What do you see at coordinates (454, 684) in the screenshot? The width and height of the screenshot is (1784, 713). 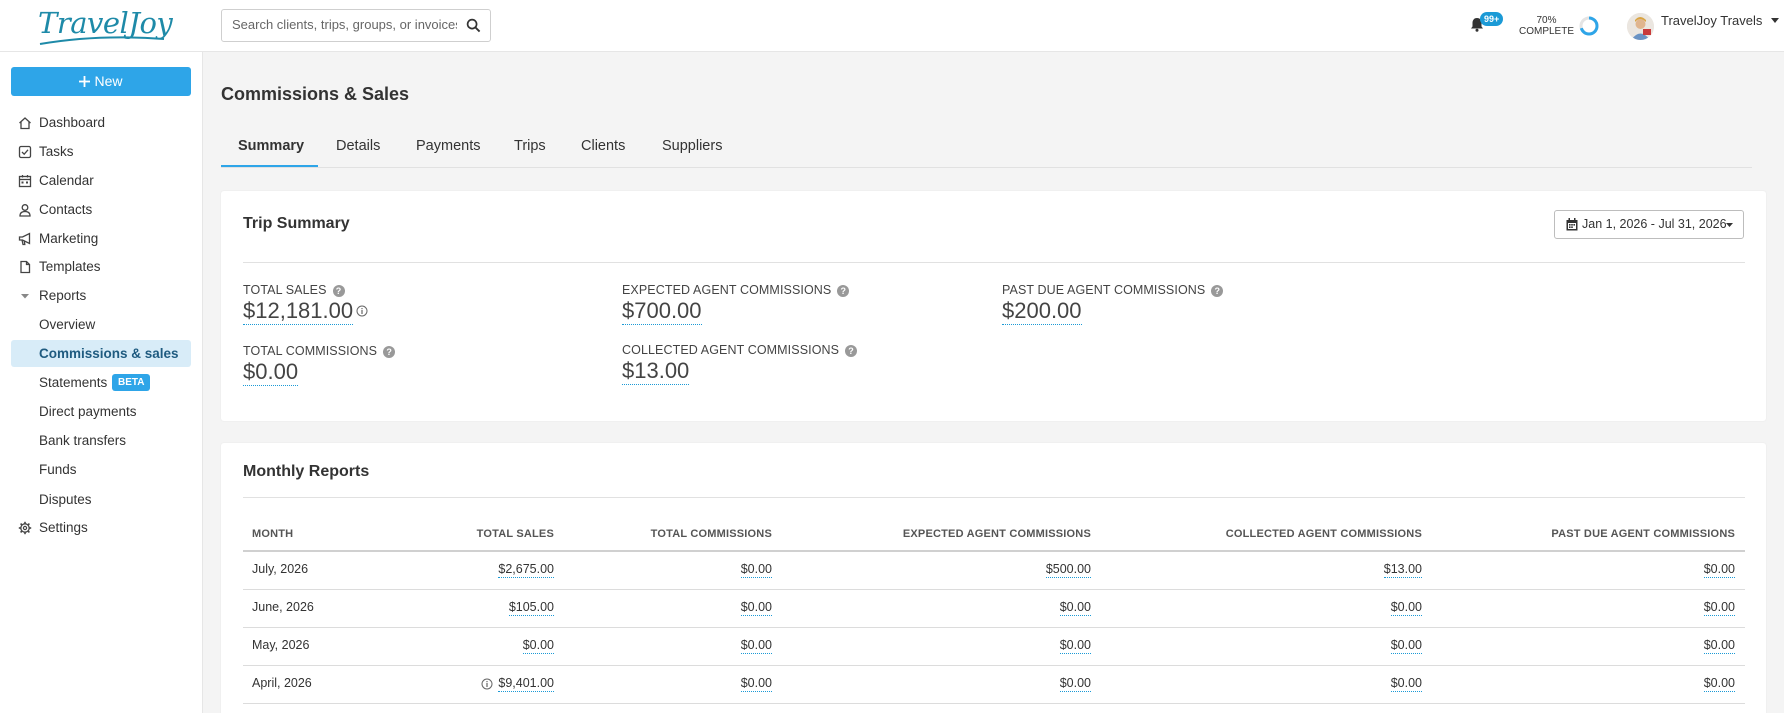 I see `cell-total-sales: $9,401.00` at bounding box center [454, 684].